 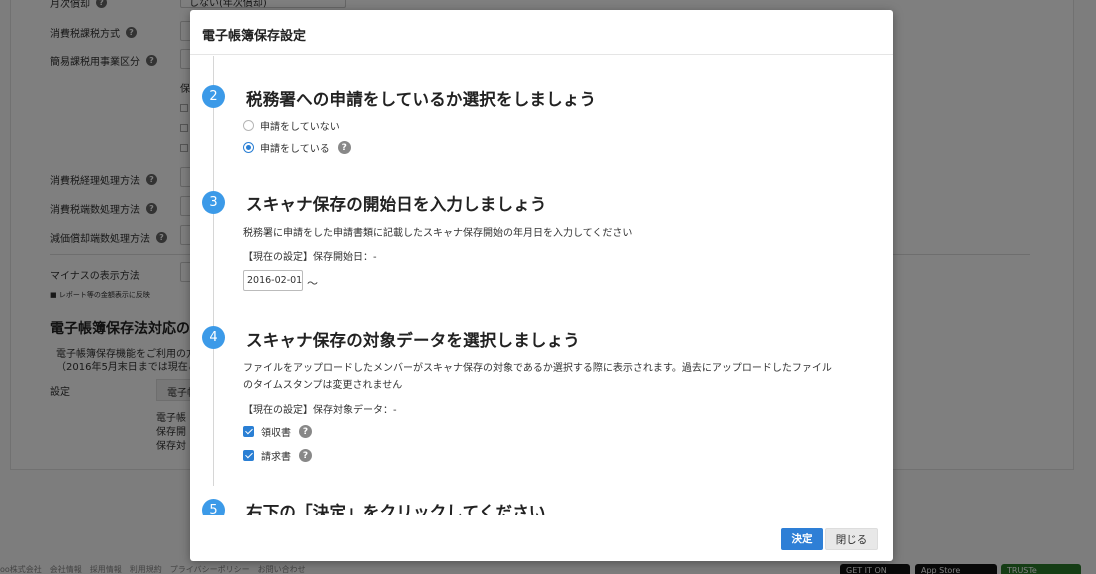 I want to click on step-3-description: 税務署に申請をした申請書類に記載したスキャナ保存開始の年月日を入力してください, so click(x=438, y=233).